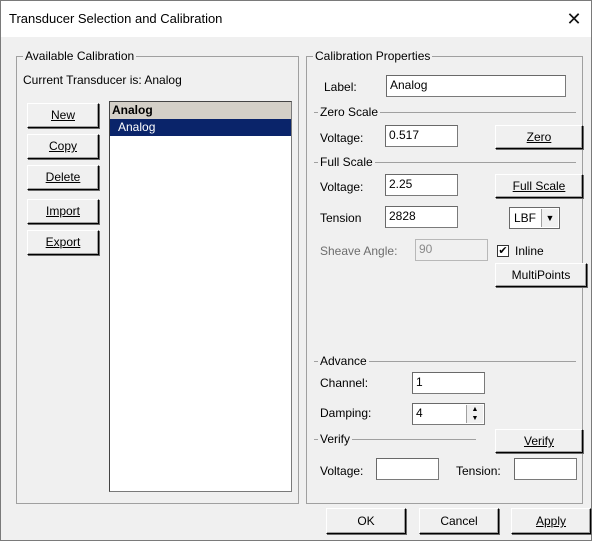 This screenshot has width=592, height=541. I want to click on unit-value: LBF, so click(525, 218).